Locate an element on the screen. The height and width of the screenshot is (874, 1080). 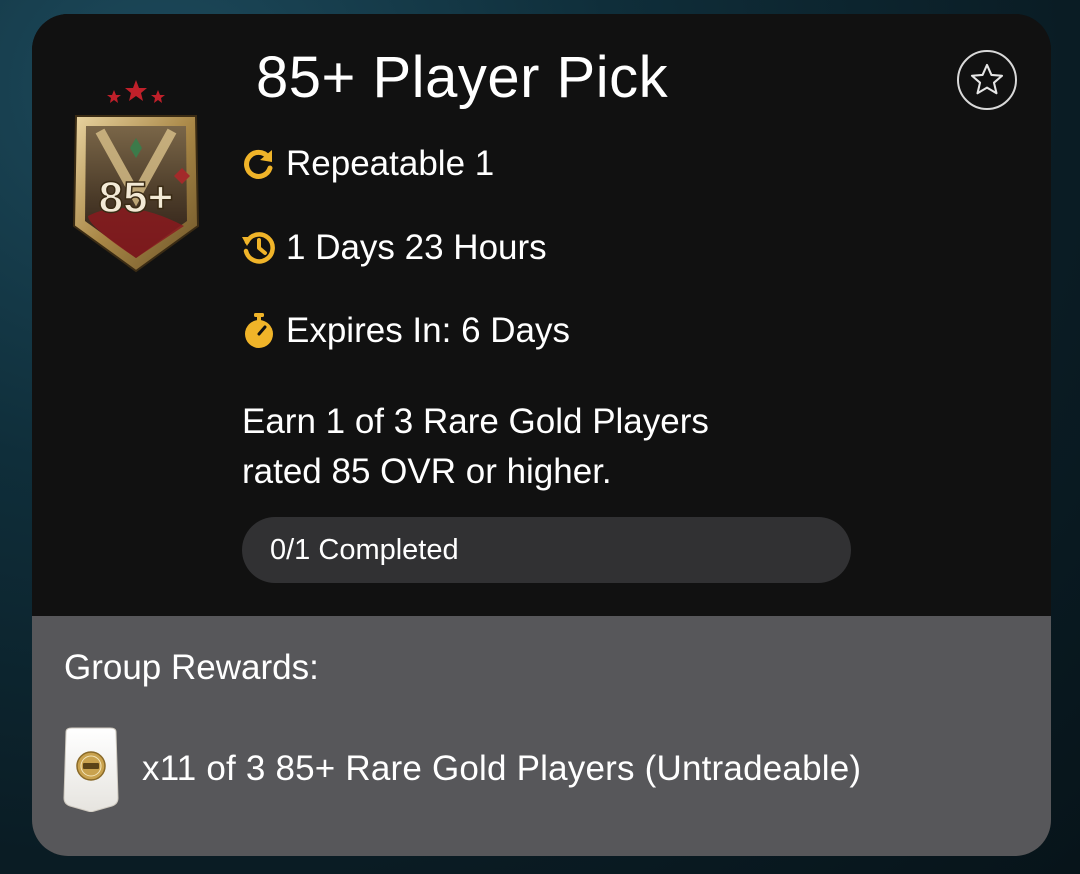
refresh-icon is located at coordinates (259, 164).